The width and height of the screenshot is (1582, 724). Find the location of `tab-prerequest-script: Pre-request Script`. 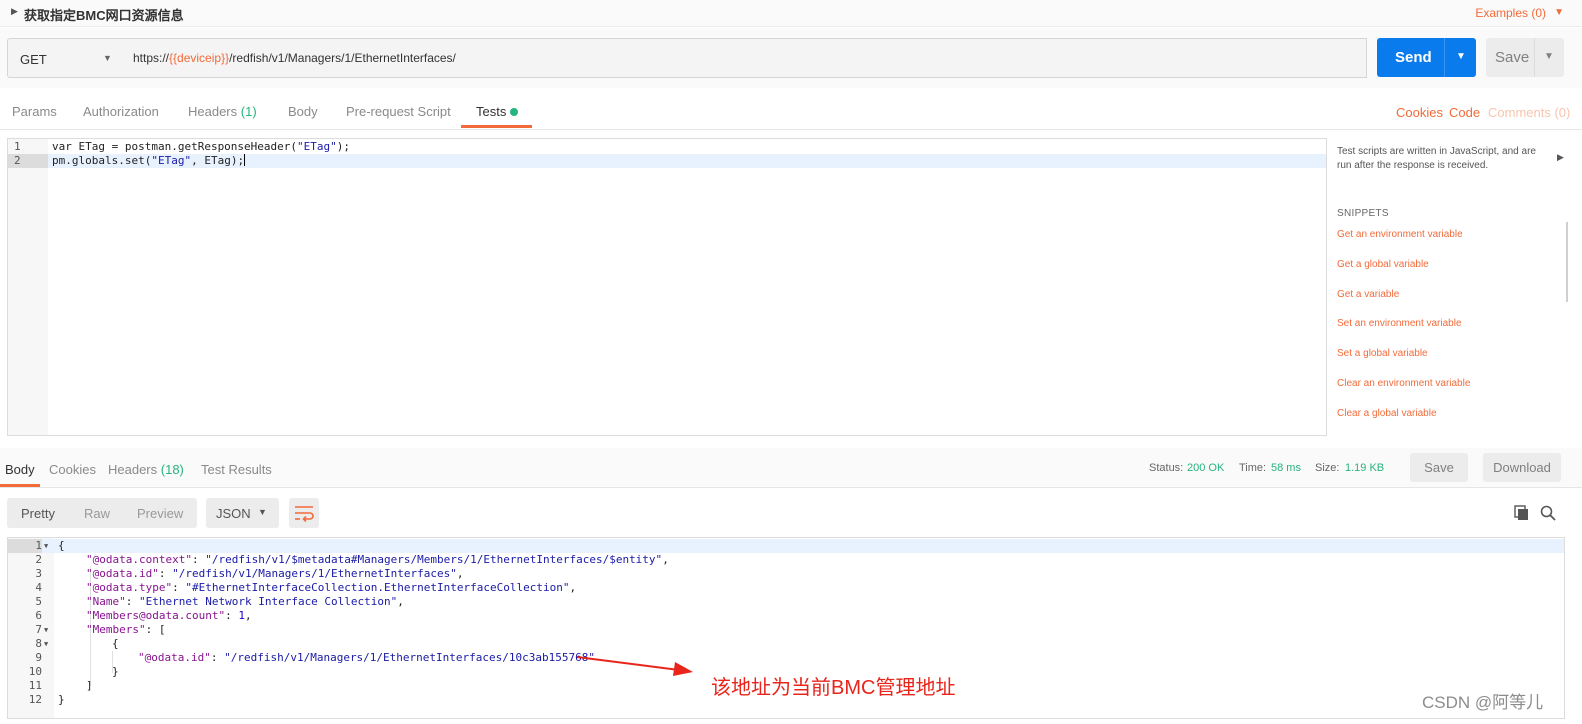

tab-prerequest-script: Pre-request Script is located at coordinates (398, 111).